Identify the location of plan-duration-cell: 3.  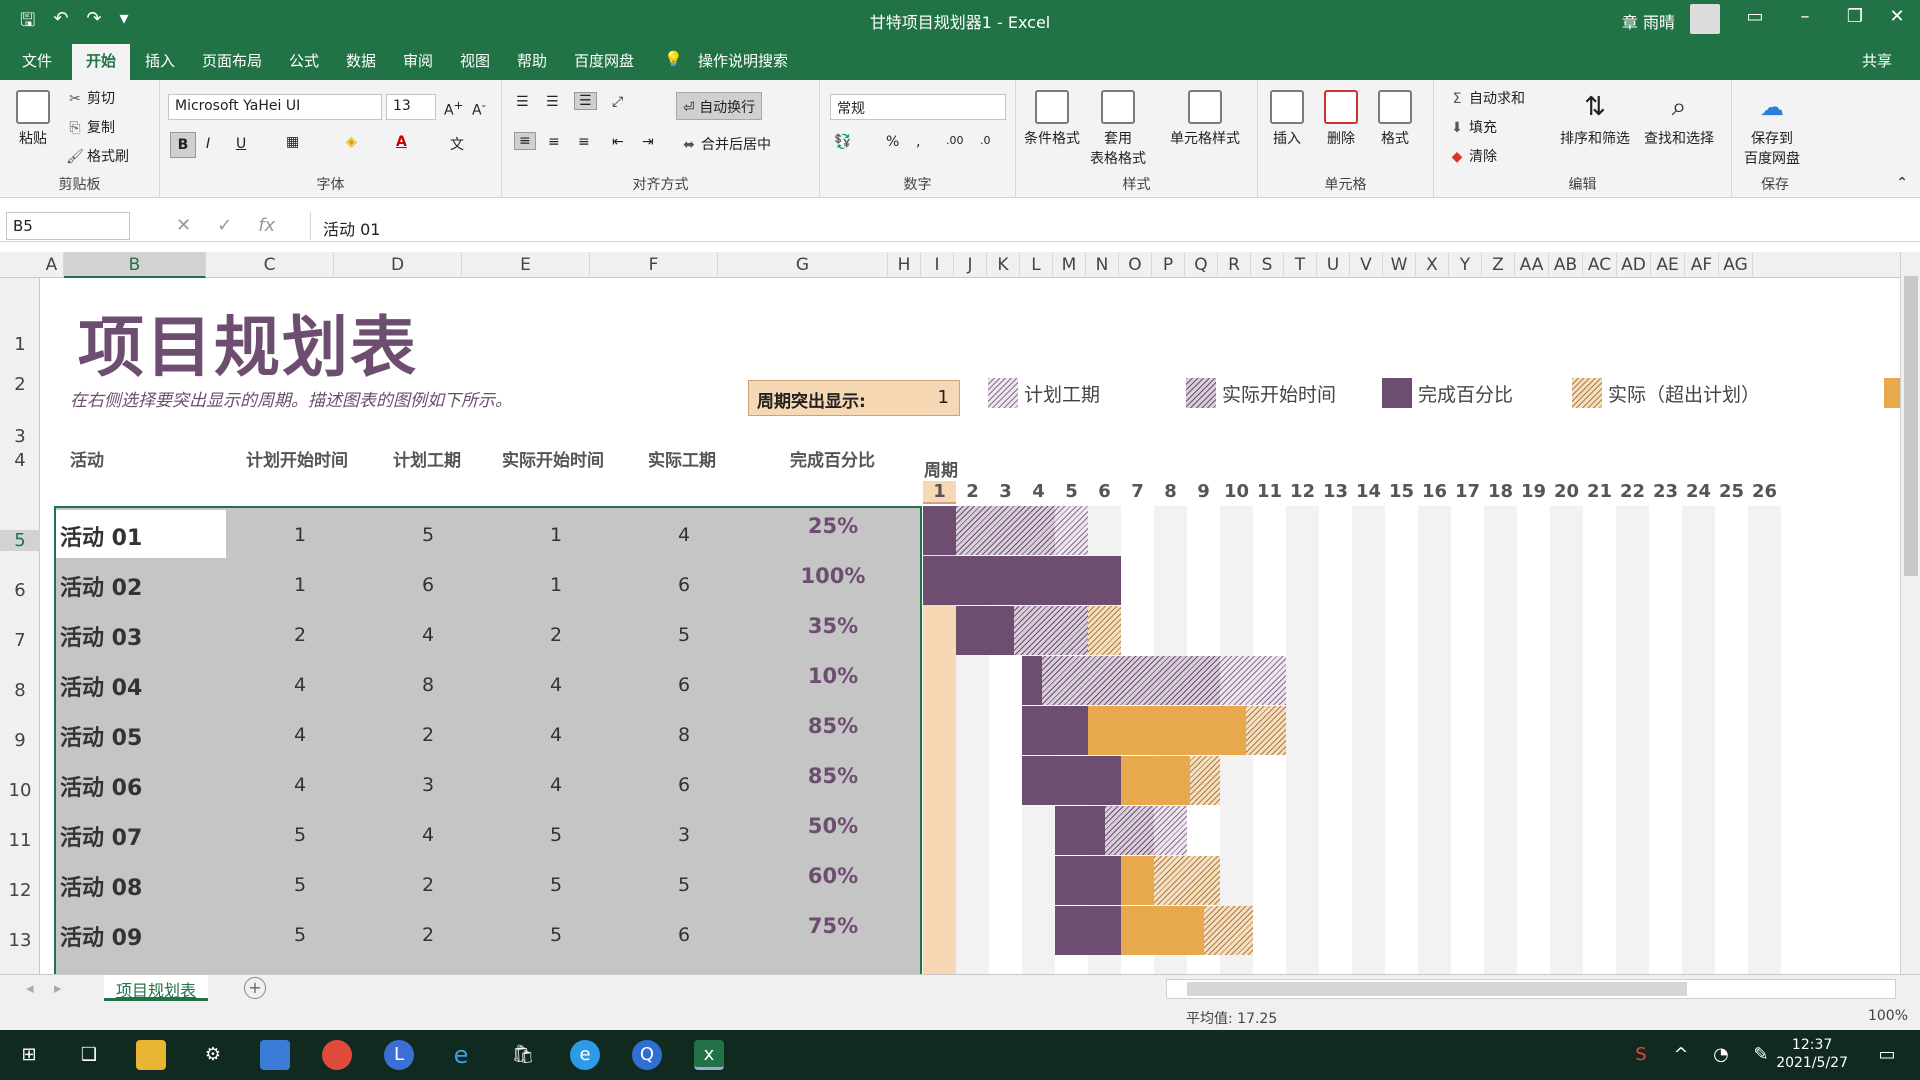
(428, 785).